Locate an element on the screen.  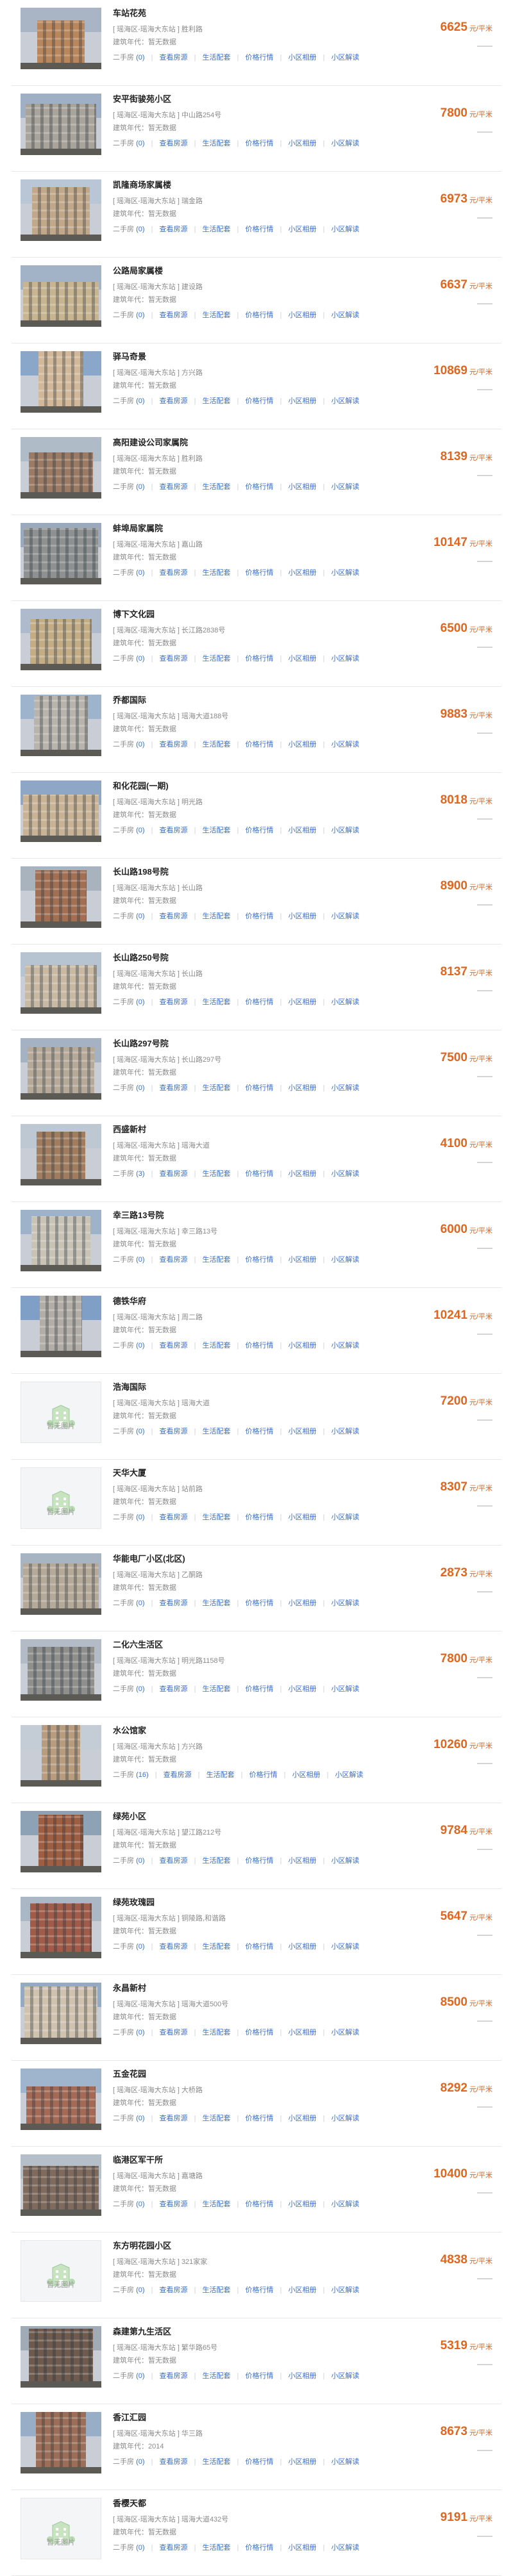
estate-name: 二化六生活区 is located at coordinates (249, 1645).